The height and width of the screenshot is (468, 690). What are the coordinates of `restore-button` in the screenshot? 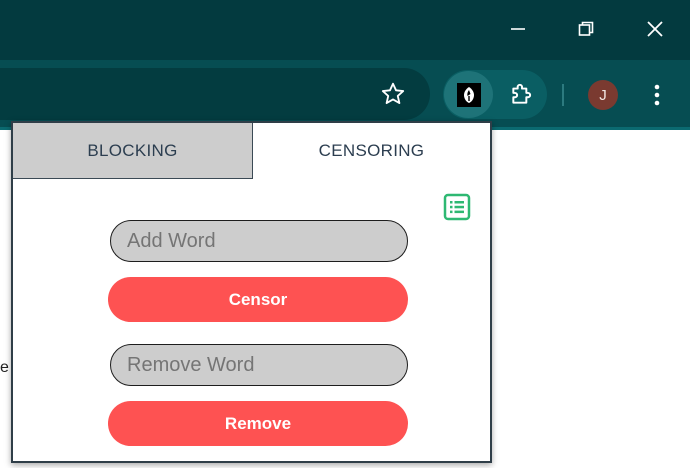 It's located at (586, 29).